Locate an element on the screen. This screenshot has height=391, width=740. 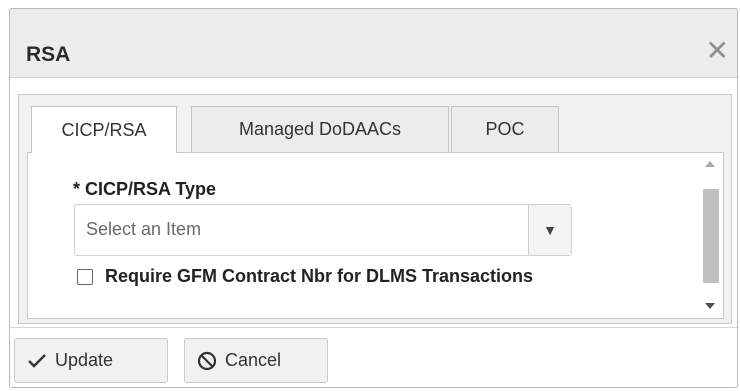
scroll-down-icon is located at coordinates (710, 306).